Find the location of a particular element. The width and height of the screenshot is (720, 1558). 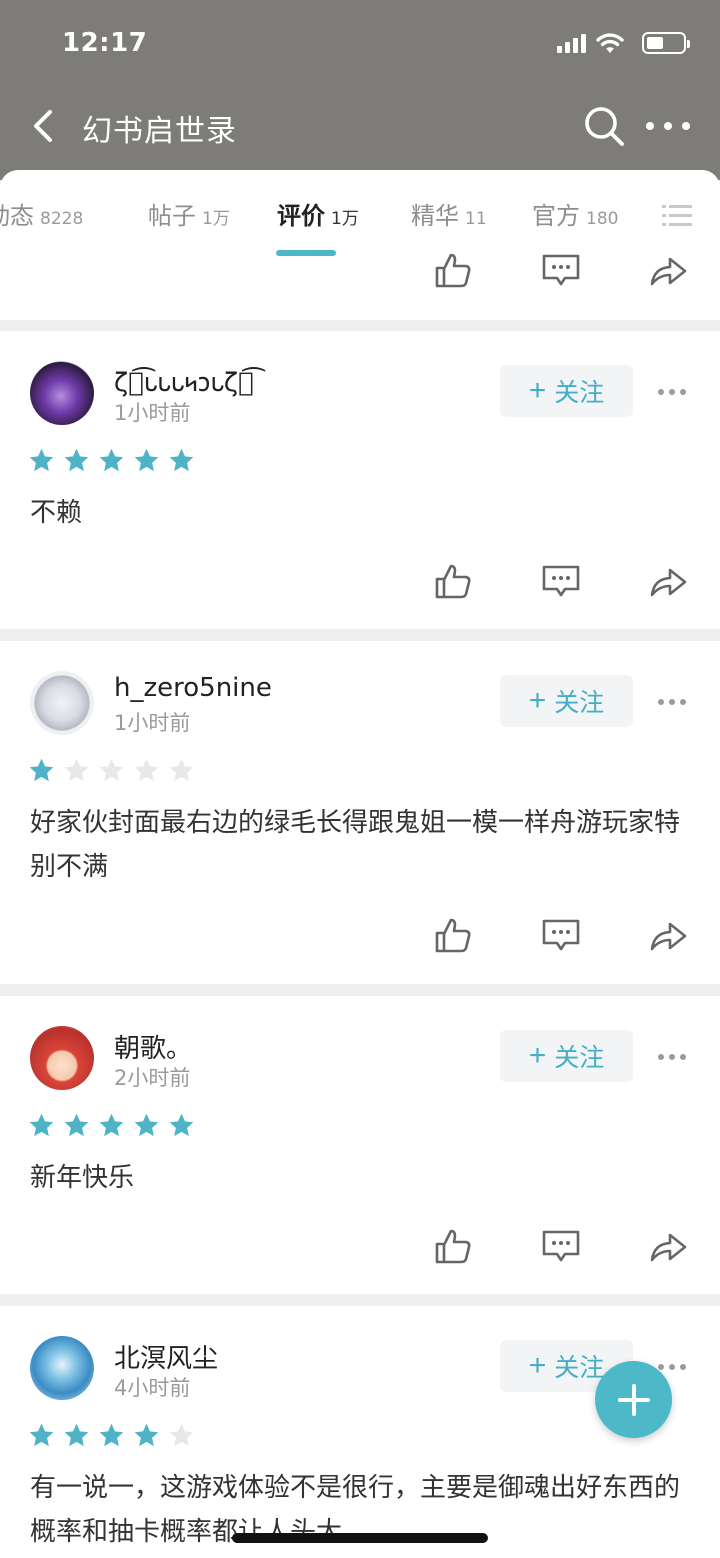

tab-indicator is located at coordinates (306, 253).